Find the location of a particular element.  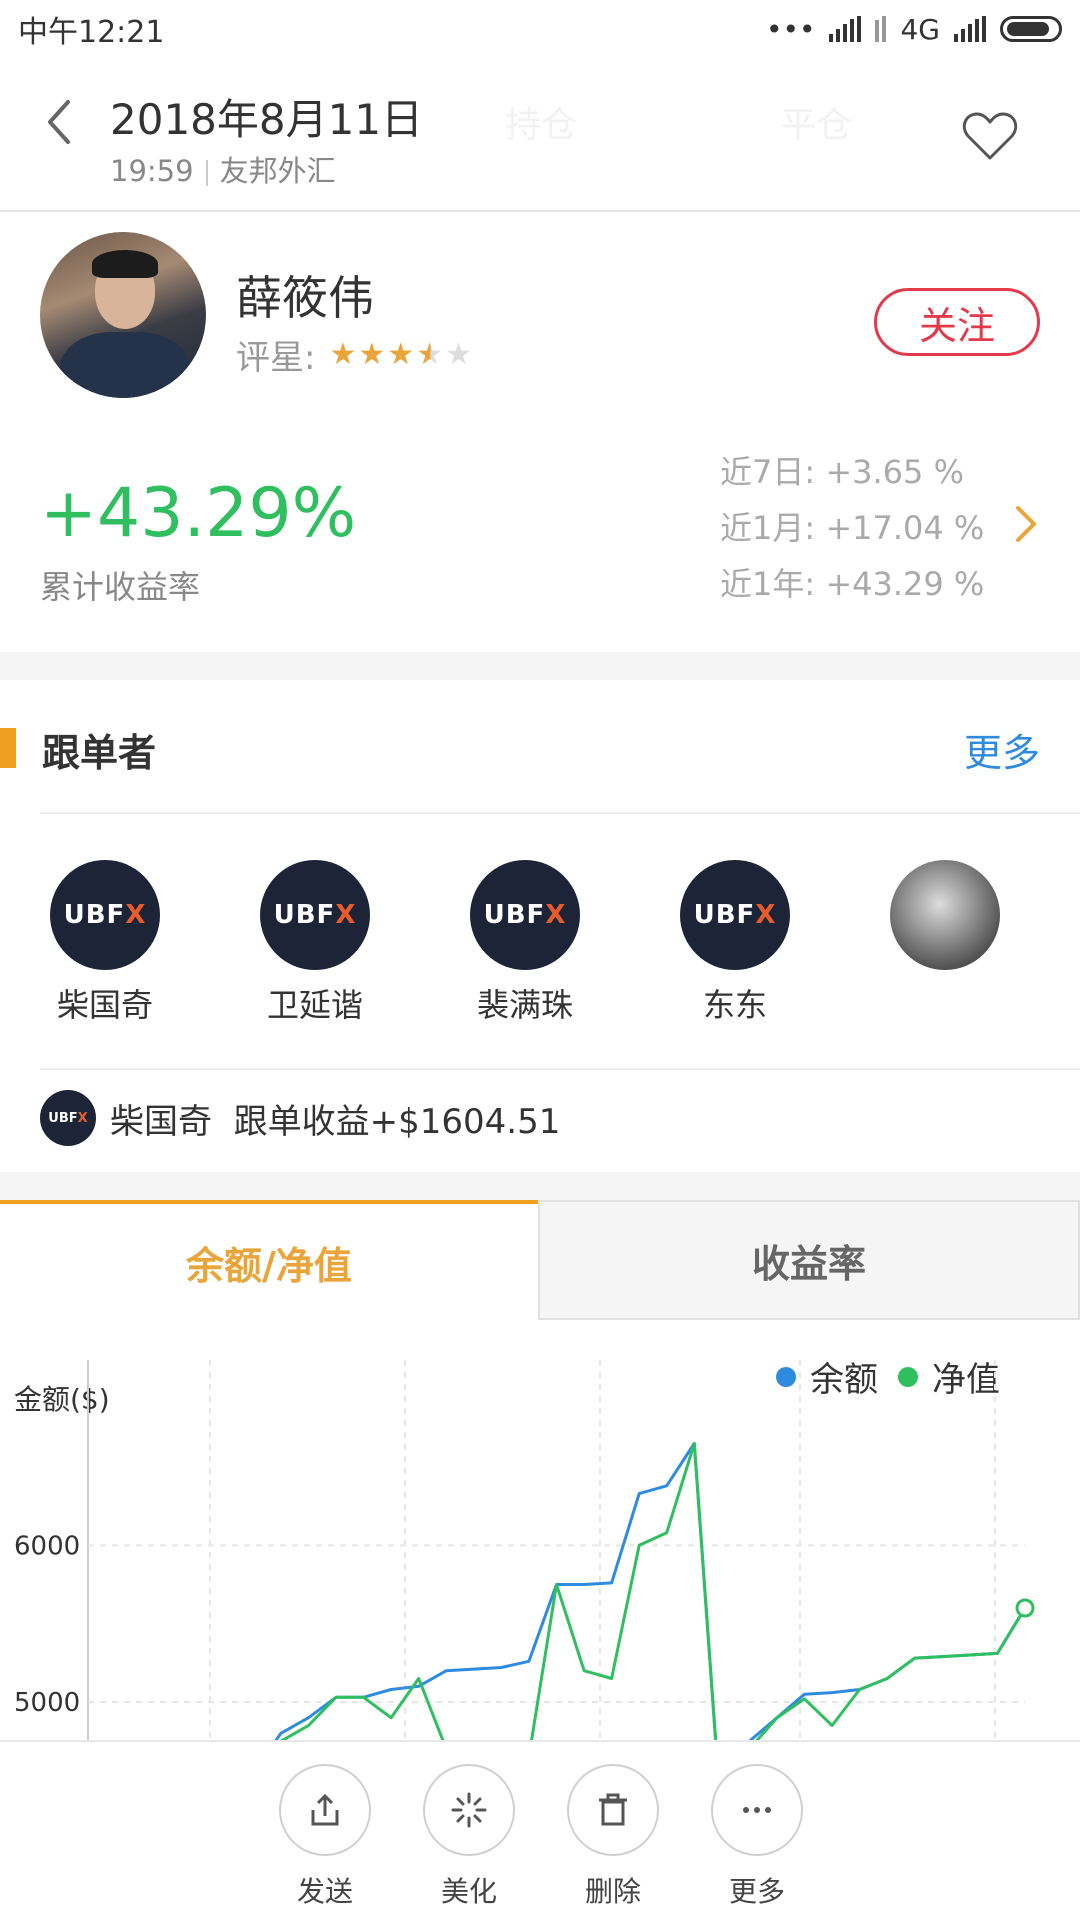

share-button-circle is located at coordinates (325, 1810).